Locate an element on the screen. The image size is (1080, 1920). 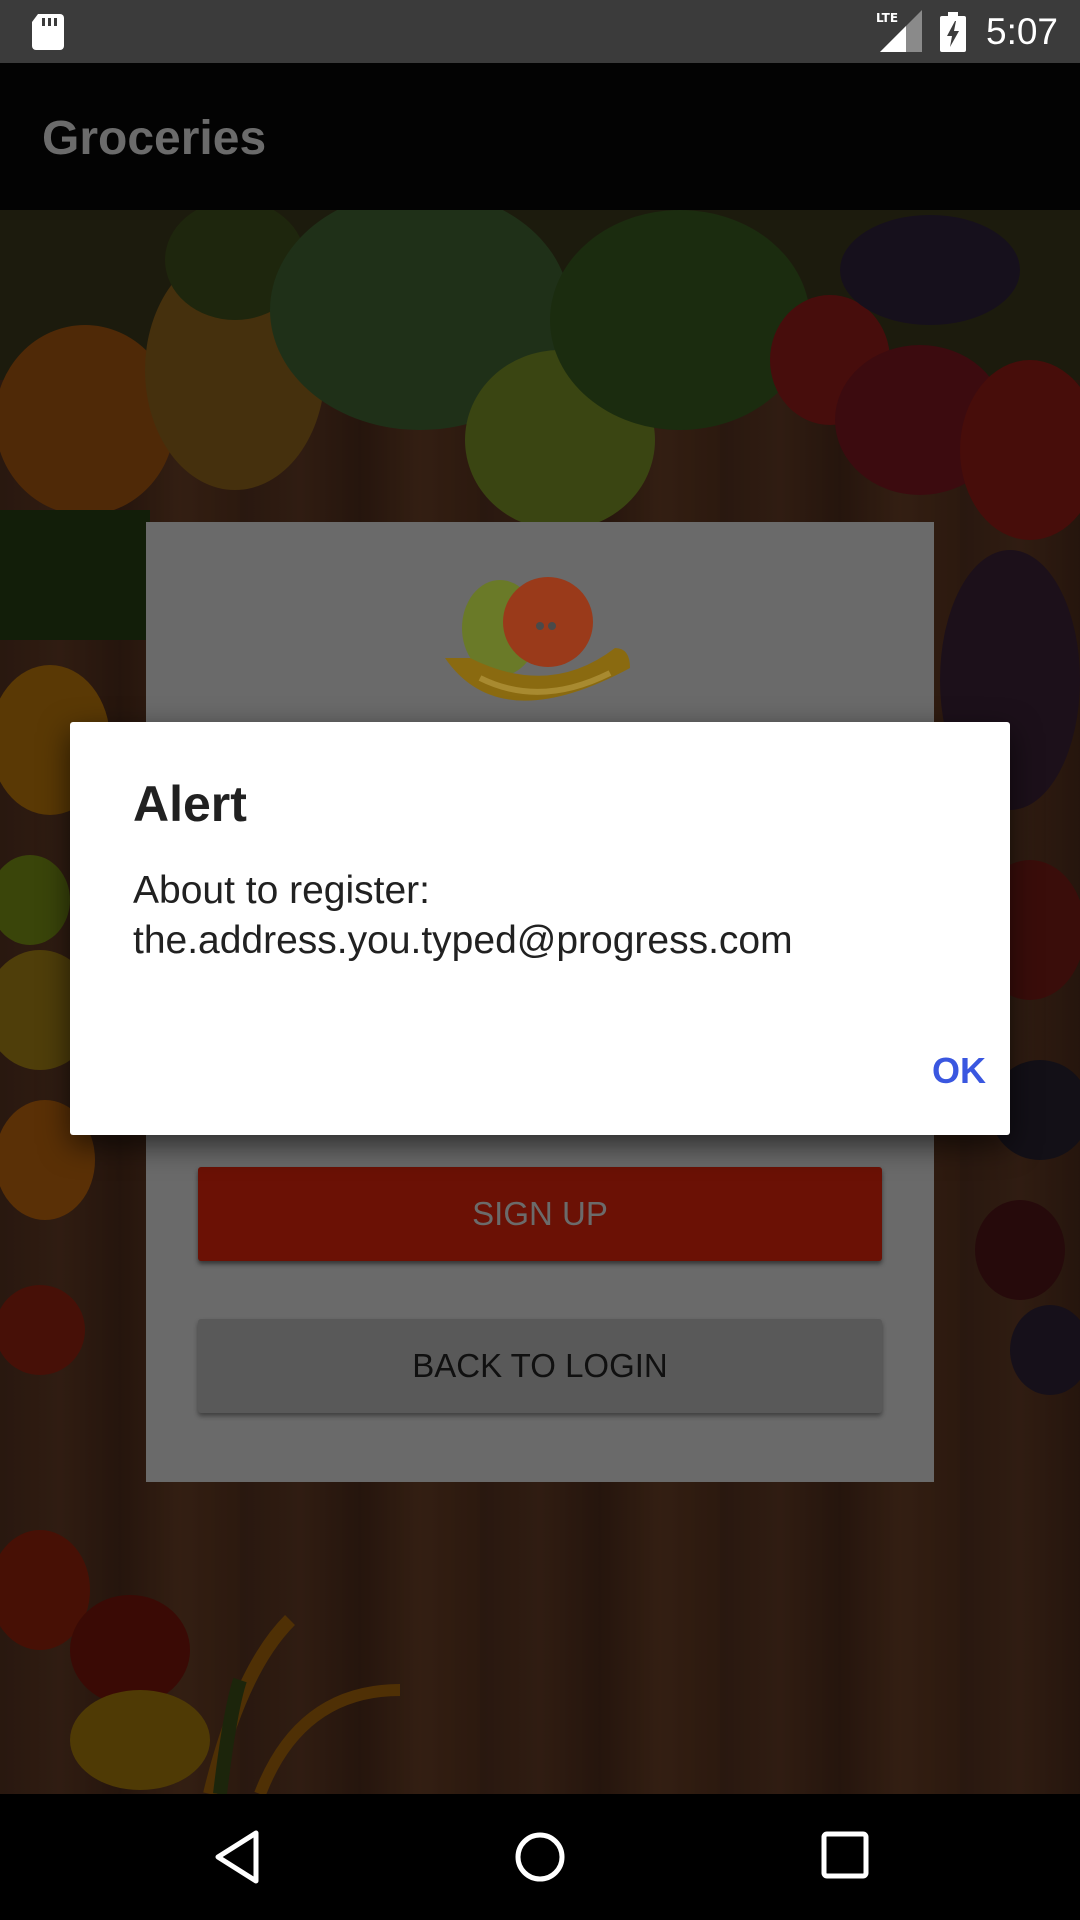
clock: 5:07 is located at coordinates (1022, 31).